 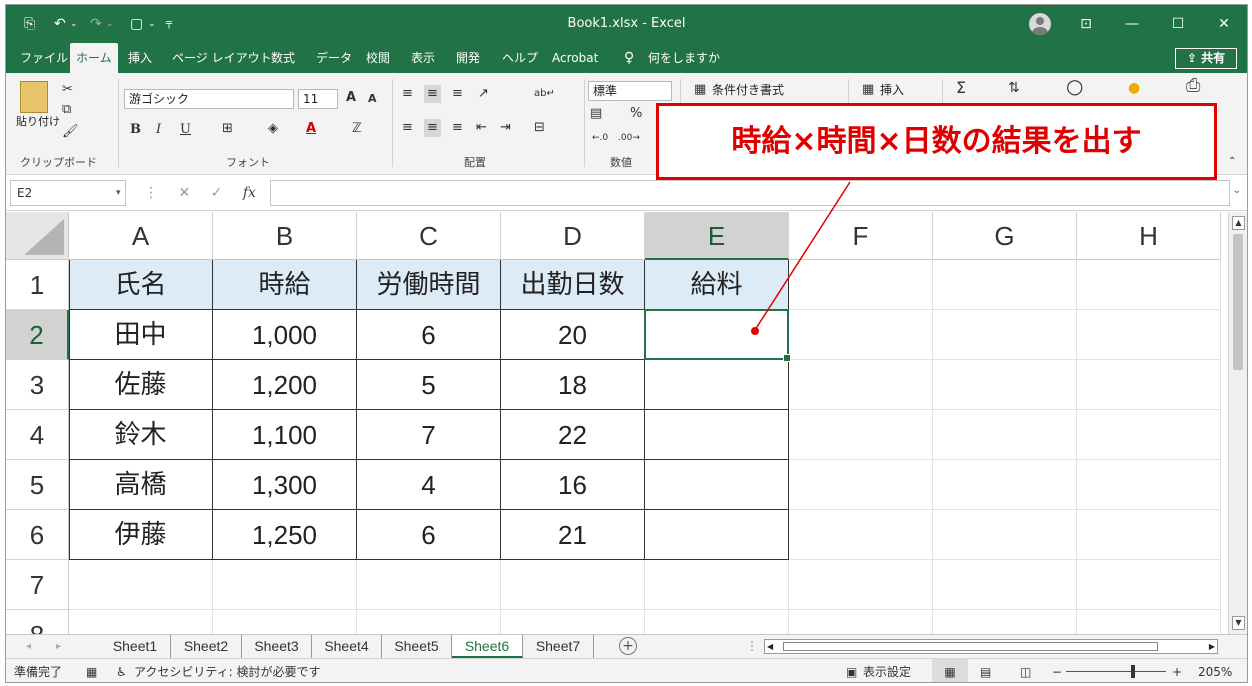 What do you see at coordinates (861, 236) in the screenshot?
I see `column-header-f: F` at bounding box center [861, 236].